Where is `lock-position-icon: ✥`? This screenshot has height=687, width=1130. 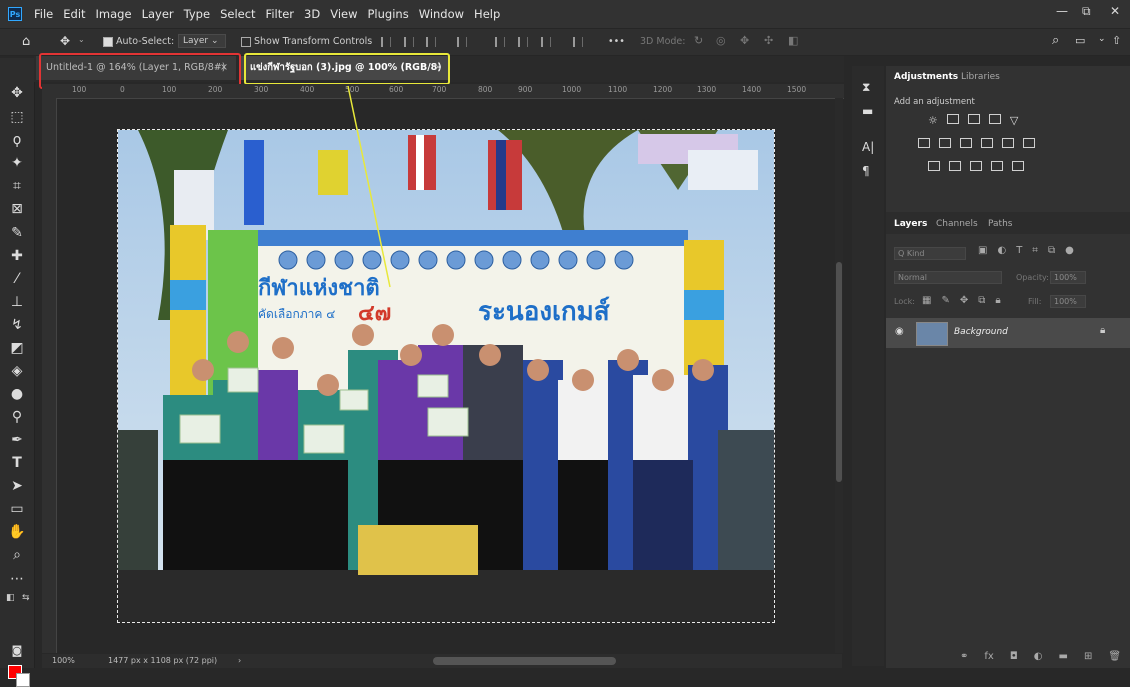 lock-position-icon: ✥ is located at coordinates (964, 300).